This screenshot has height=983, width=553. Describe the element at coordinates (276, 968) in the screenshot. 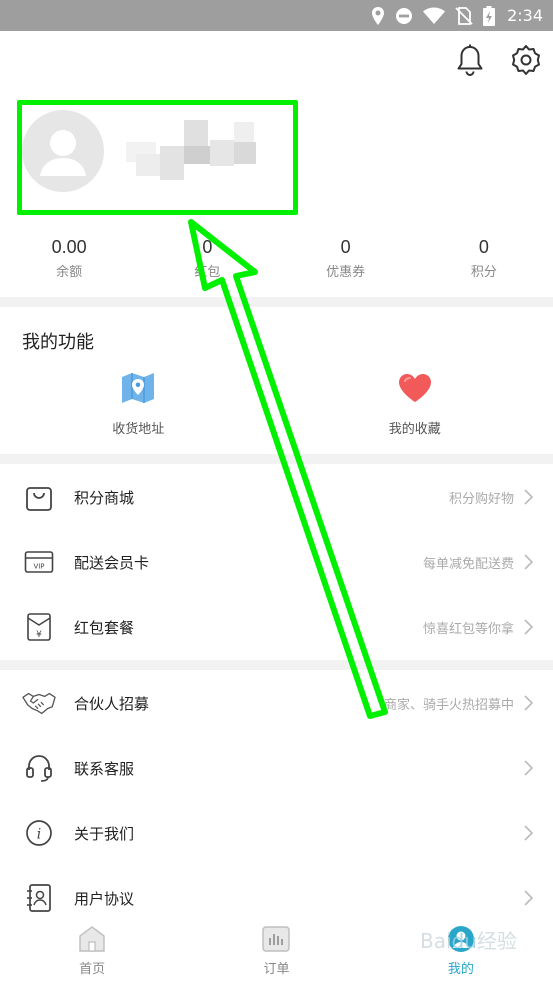

I see `tab-label: 订单` at that location.